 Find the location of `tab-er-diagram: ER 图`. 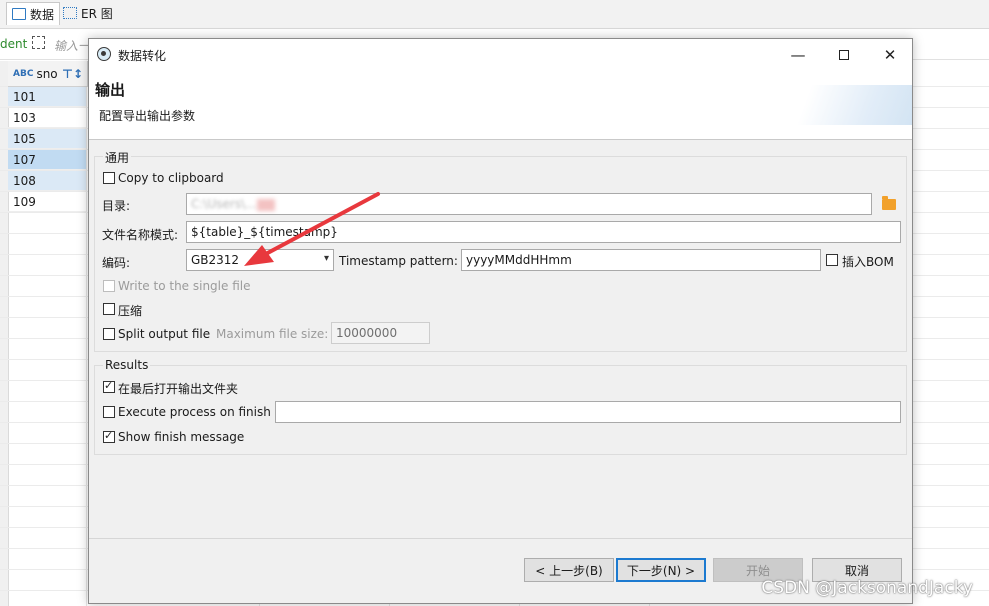

tab-er-diagram: ER 图 is located at coordinates (88, 13).